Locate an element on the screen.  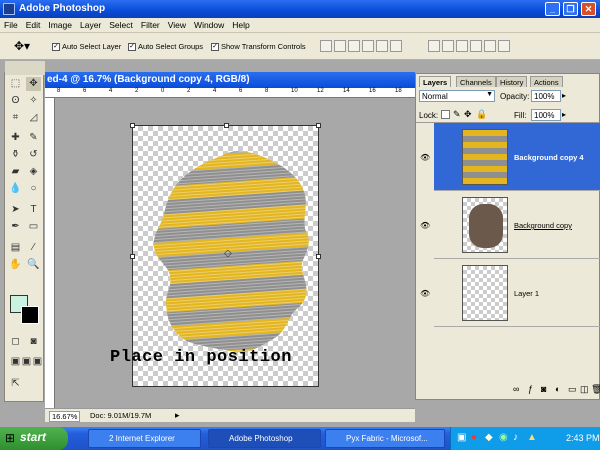
pen-tool-icon: ✒ is located at coordinates (15, 227).